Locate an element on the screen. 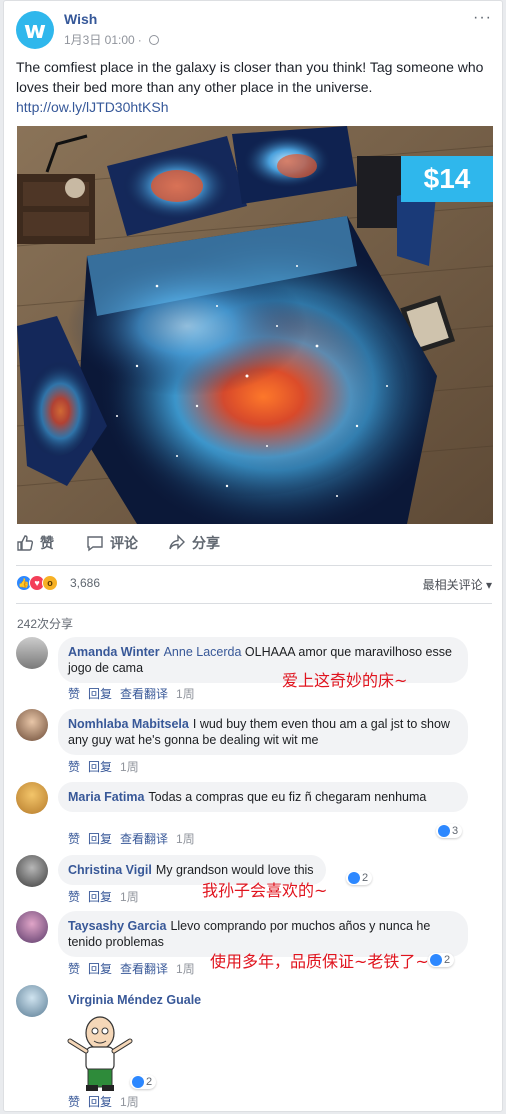 The image size is (506, 1114). comment-like-count: 3 is located at coordinates (449, 831).